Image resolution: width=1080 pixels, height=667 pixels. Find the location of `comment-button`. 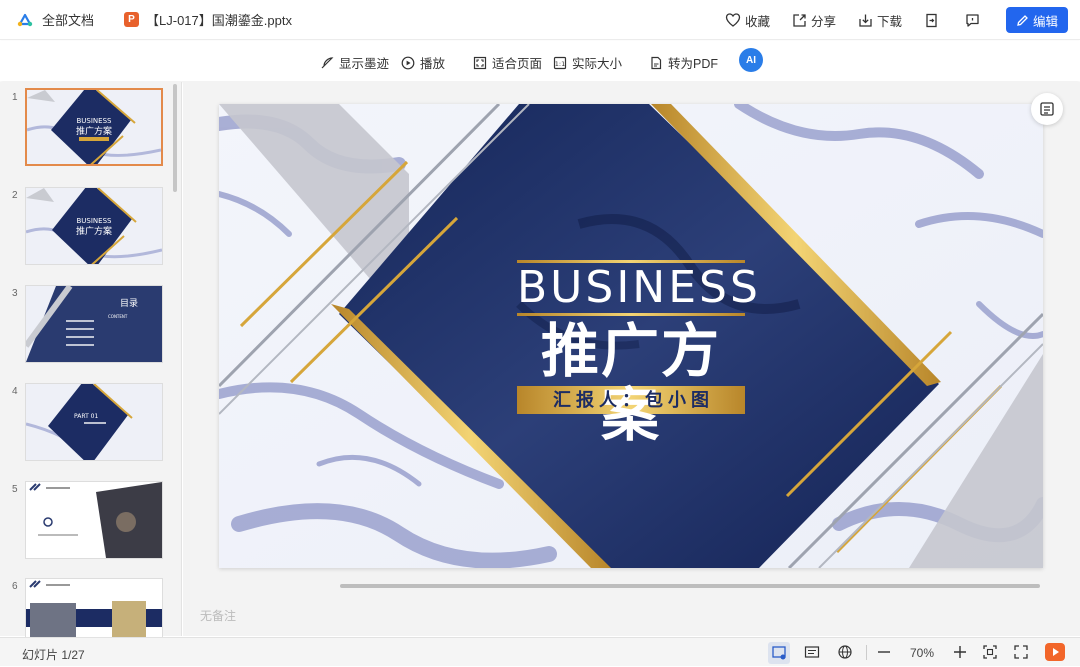

comment-button is located at coordinates (974, 20).